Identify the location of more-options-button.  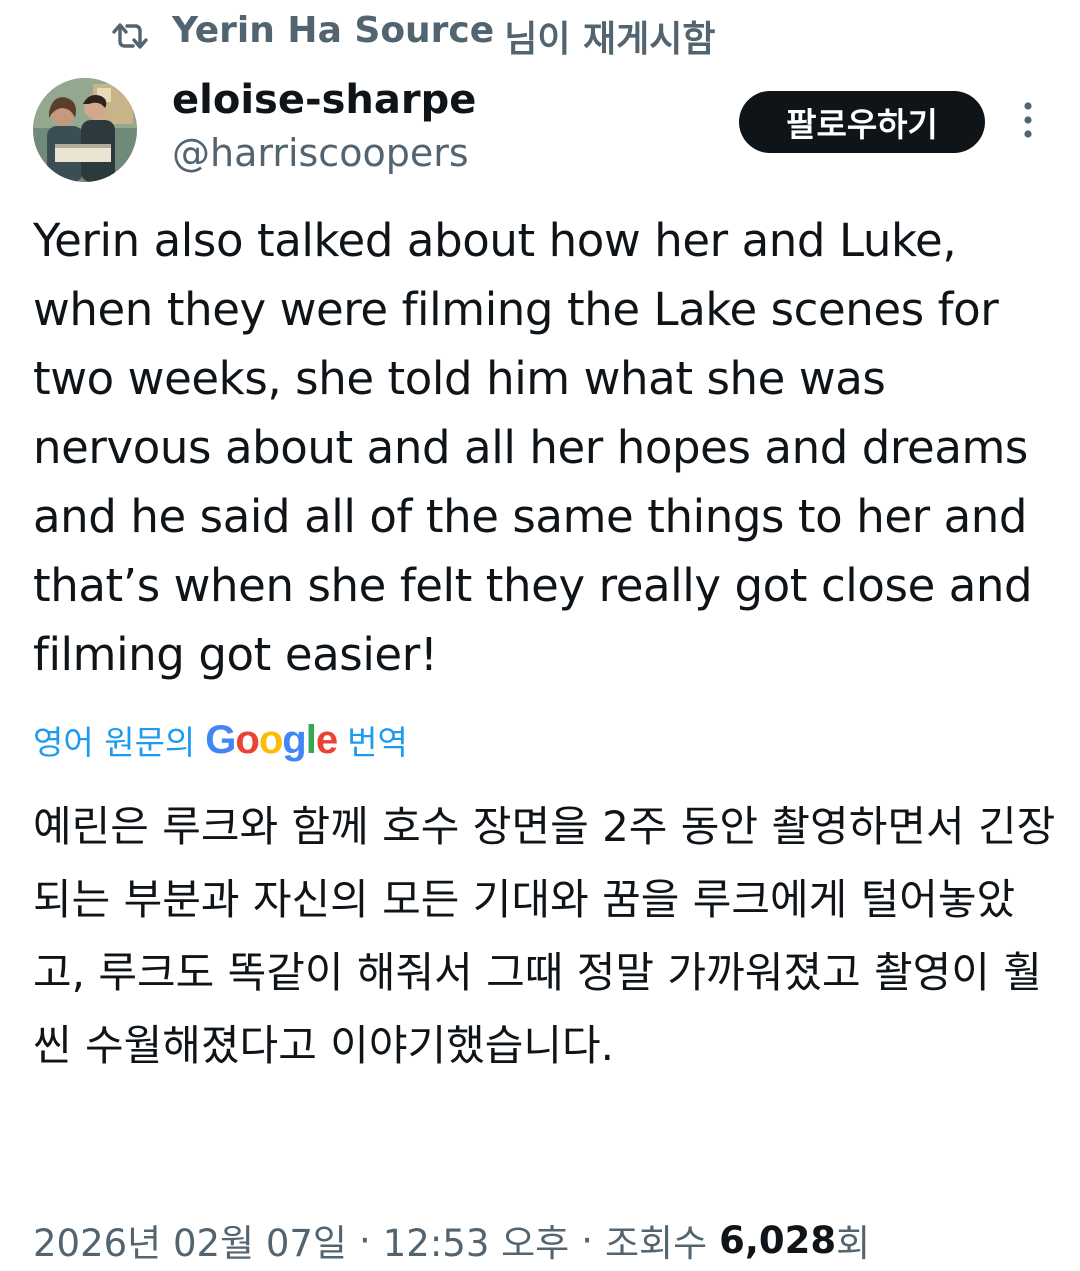
(1028, 122).